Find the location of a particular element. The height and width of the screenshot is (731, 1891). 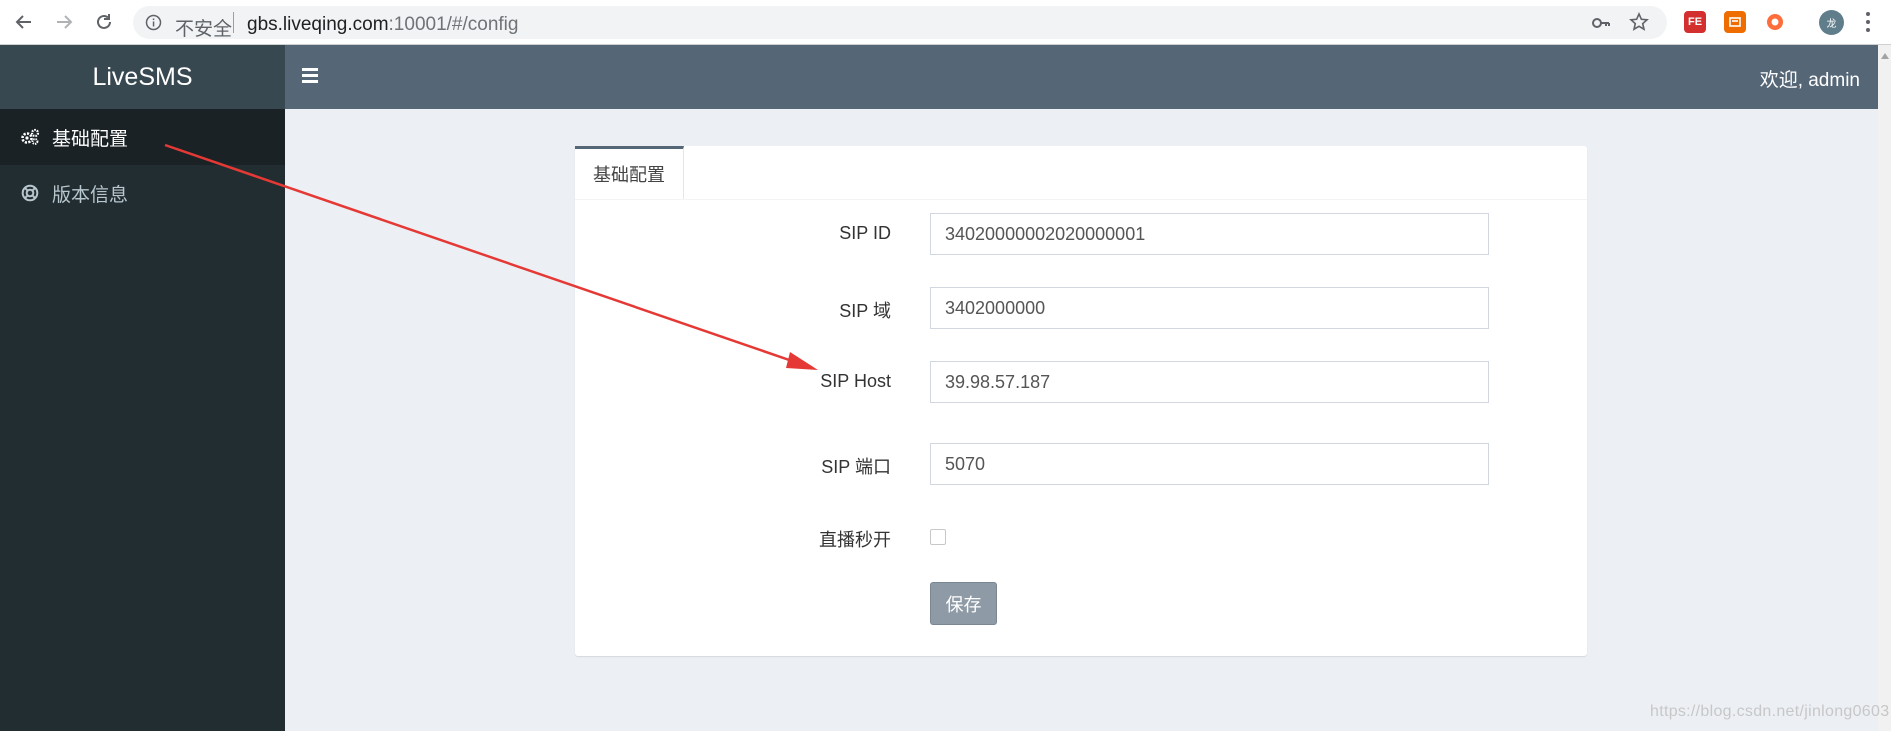

sidebar-toggle-icon is located at coordinates (310, 77).